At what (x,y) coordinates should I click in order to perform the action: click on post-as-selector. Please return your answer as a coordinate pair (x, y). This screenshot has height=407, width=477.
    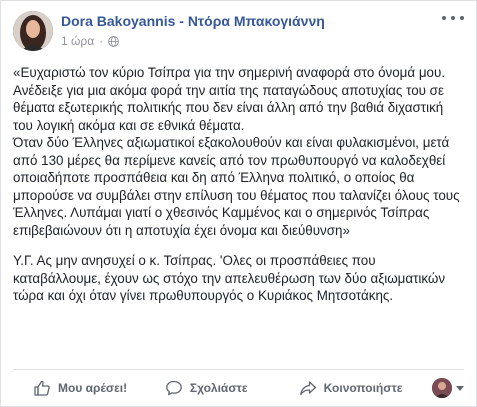
    Looking at the image, I should click on (448, 388).